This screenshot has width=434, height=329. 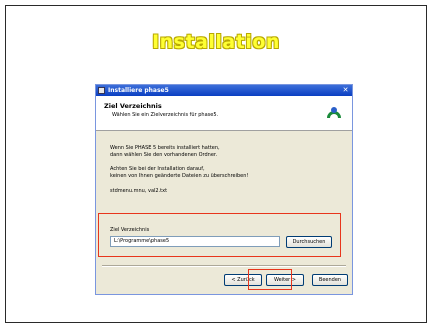 I want to click on phase5-logo-icon, so click(x=334, y=112).